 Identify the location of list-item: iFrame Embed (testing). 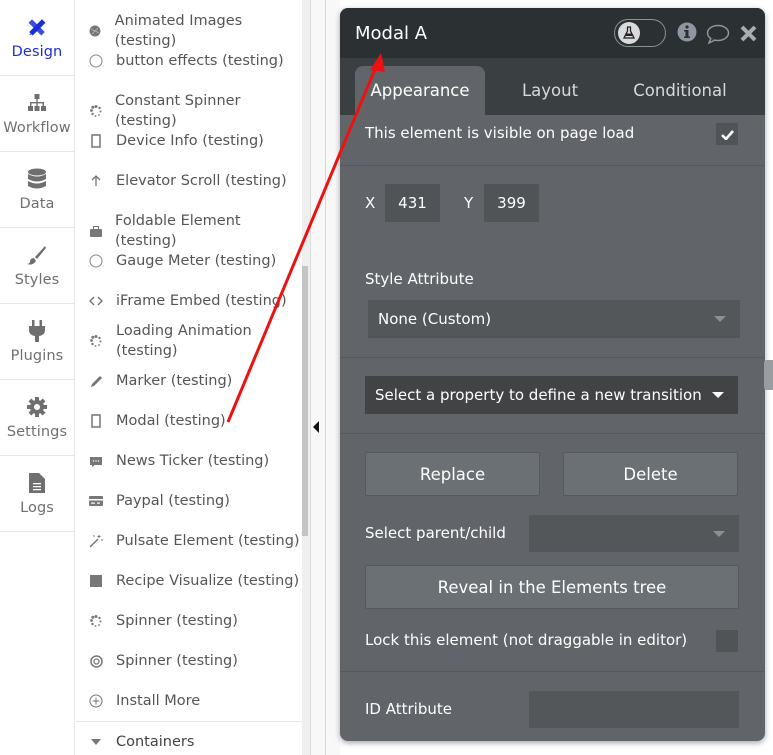
(189, 301).